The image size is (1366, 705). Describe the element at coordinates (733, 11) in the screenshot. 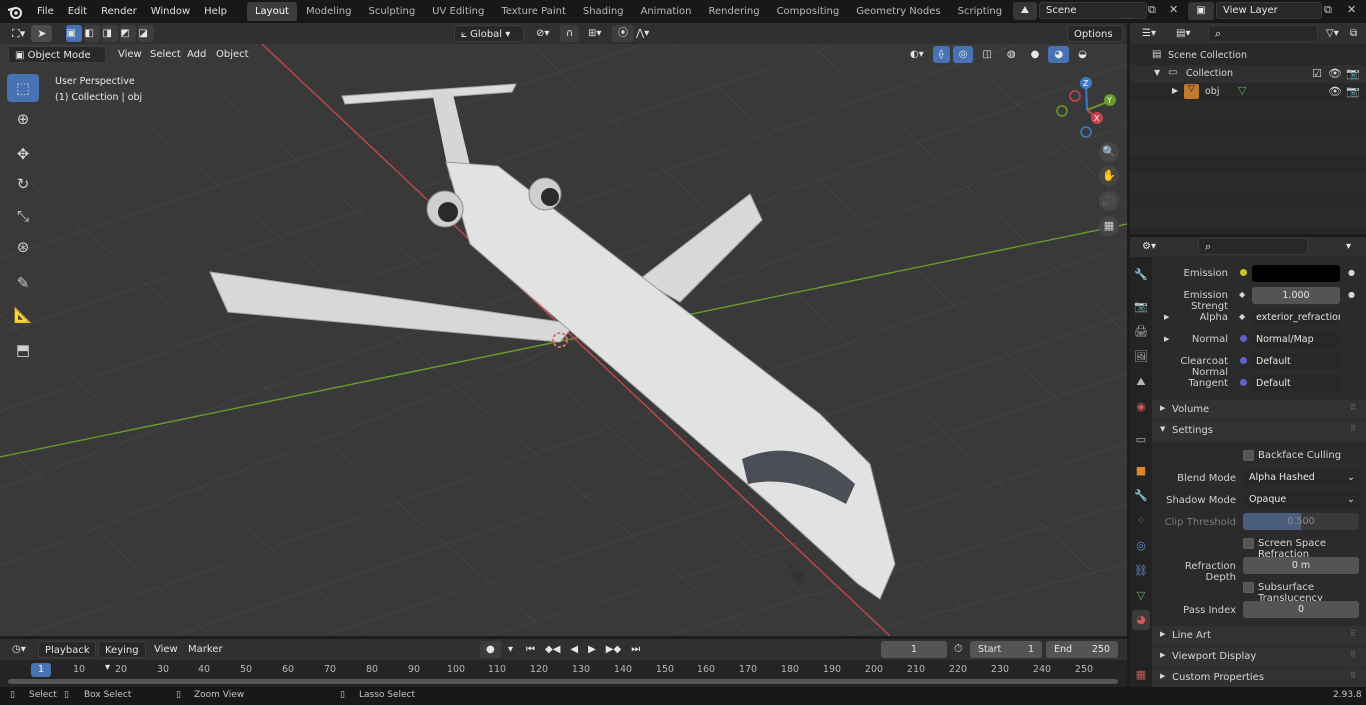

I see `tab-rendering: Rendering` at that location.